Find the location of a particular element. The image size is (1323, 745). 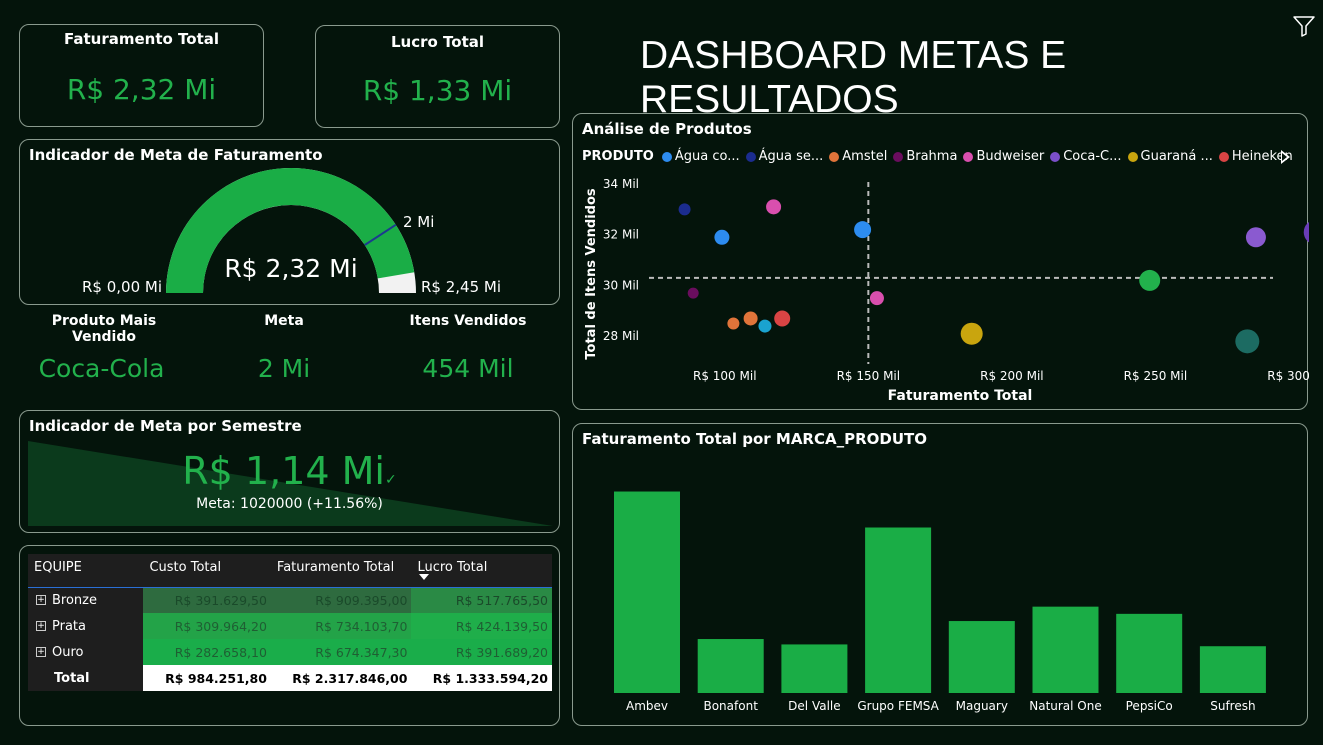

produto-value: Coca-Cola is located at coordinates (101, 368).